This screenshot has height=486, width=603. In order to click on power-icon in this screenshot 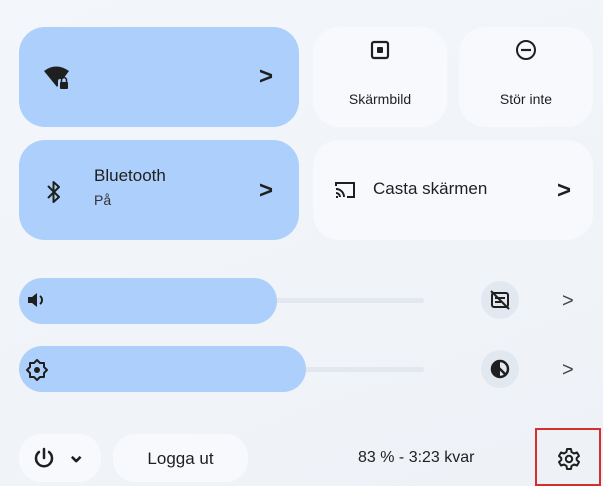, I will do `click(44, 459)`.